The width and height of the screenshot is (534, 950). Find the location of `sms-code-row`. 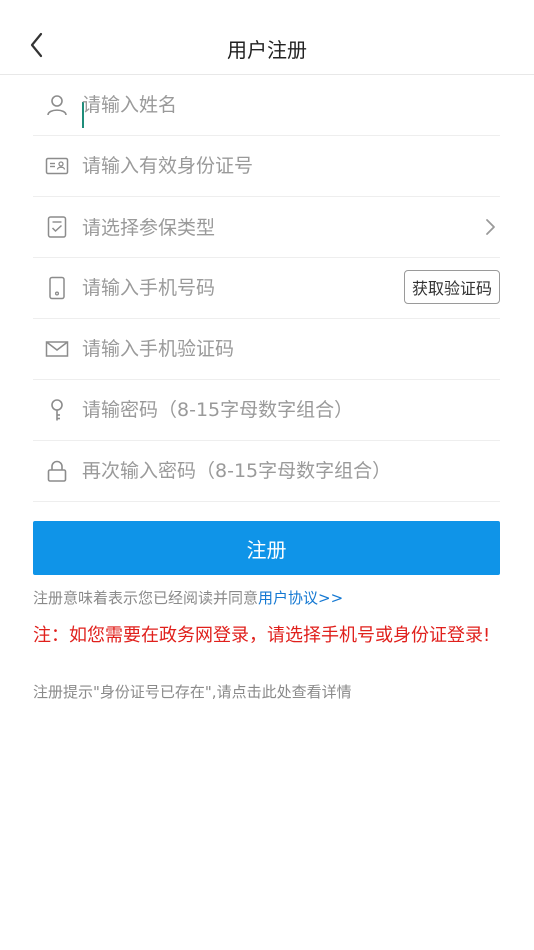

sms-code-row is located at coordinates (266, 349).